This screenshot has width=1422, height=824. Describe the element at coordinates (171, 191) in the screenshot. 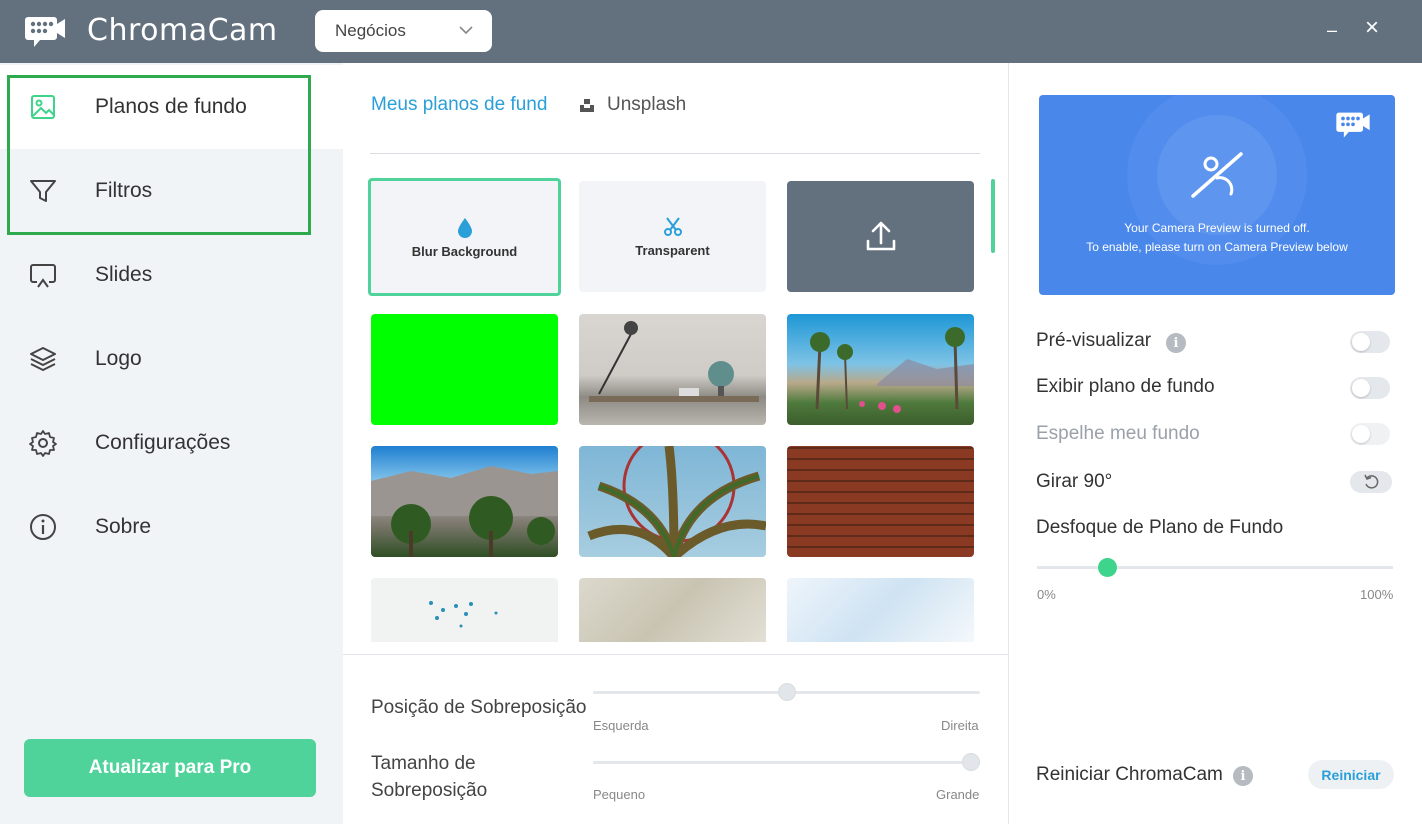

I see `sidebar-item-filters: Filtros` at that location.